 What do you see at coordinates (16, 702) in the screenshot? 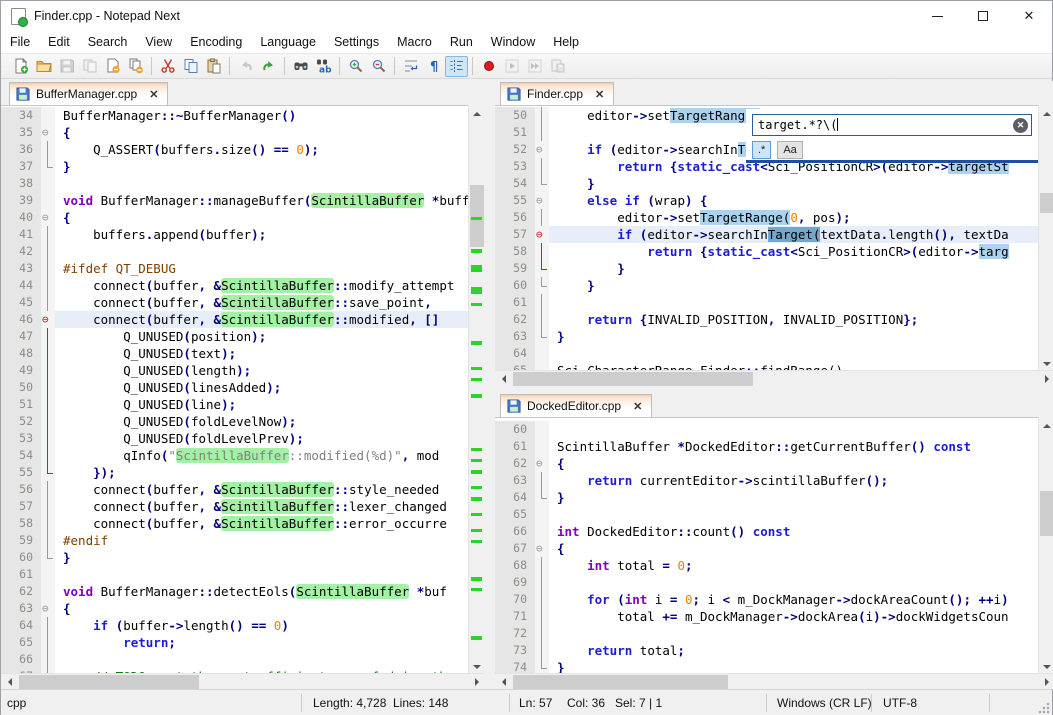
I see `status-doc-type: cpp` at bounding box center [16, 702].